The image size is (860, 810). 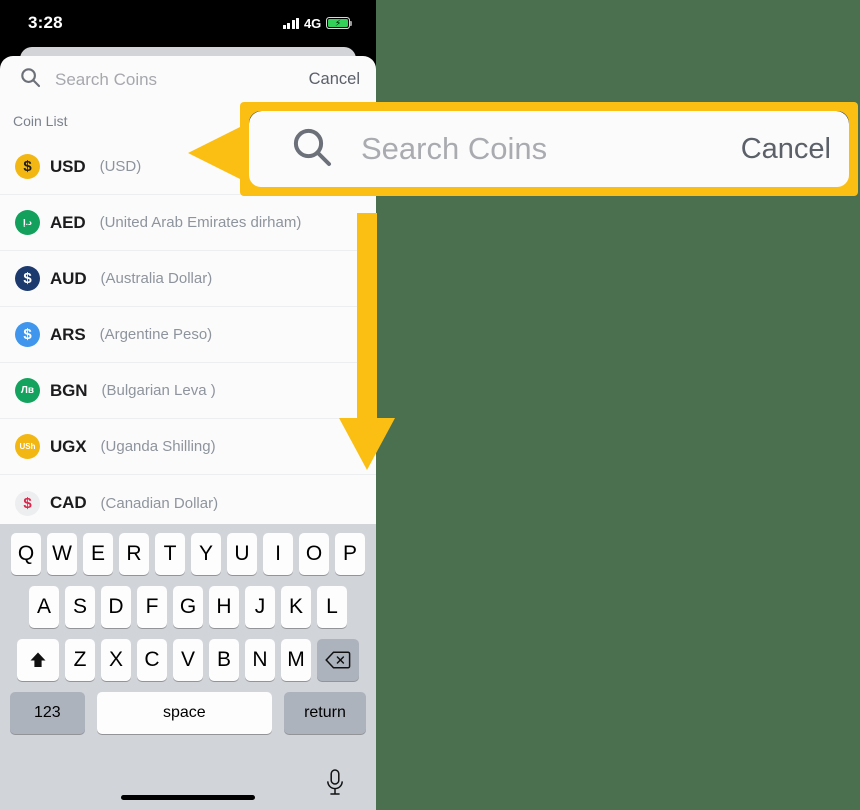 I want to click on coin-badge-aed: د.إ, so click(x=27, y=222).